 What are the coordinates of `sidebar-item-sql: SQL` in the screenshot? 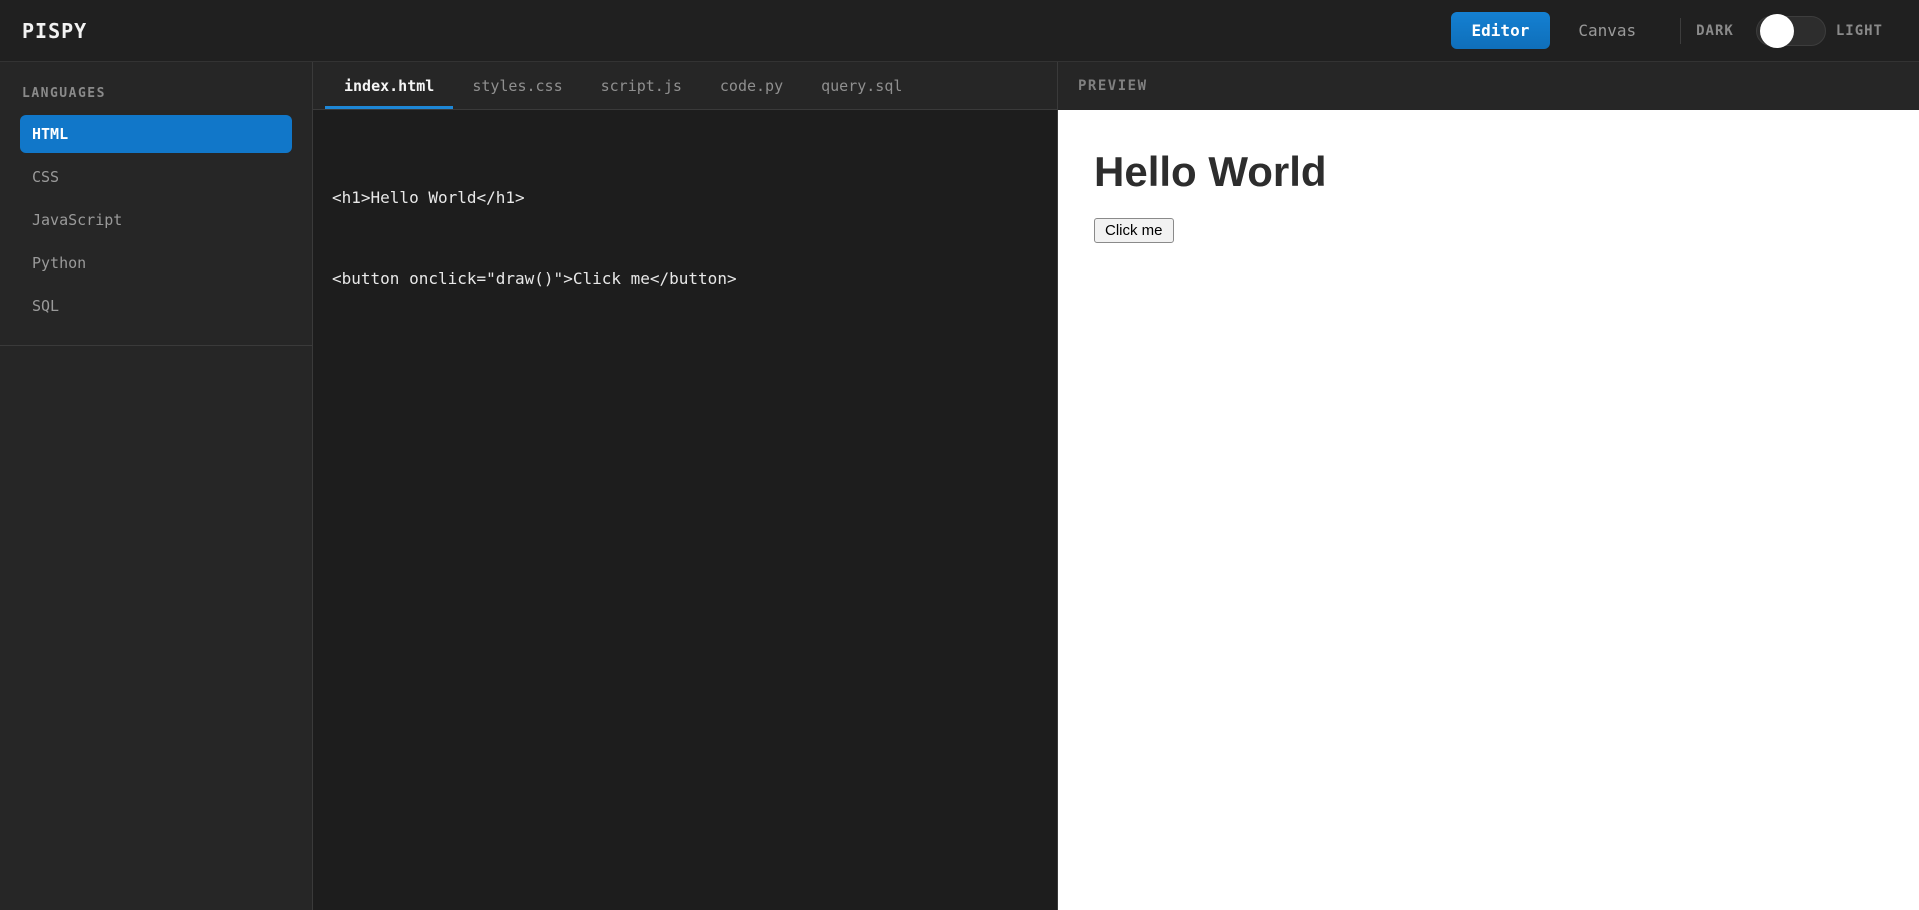 It's located at (156, 306).